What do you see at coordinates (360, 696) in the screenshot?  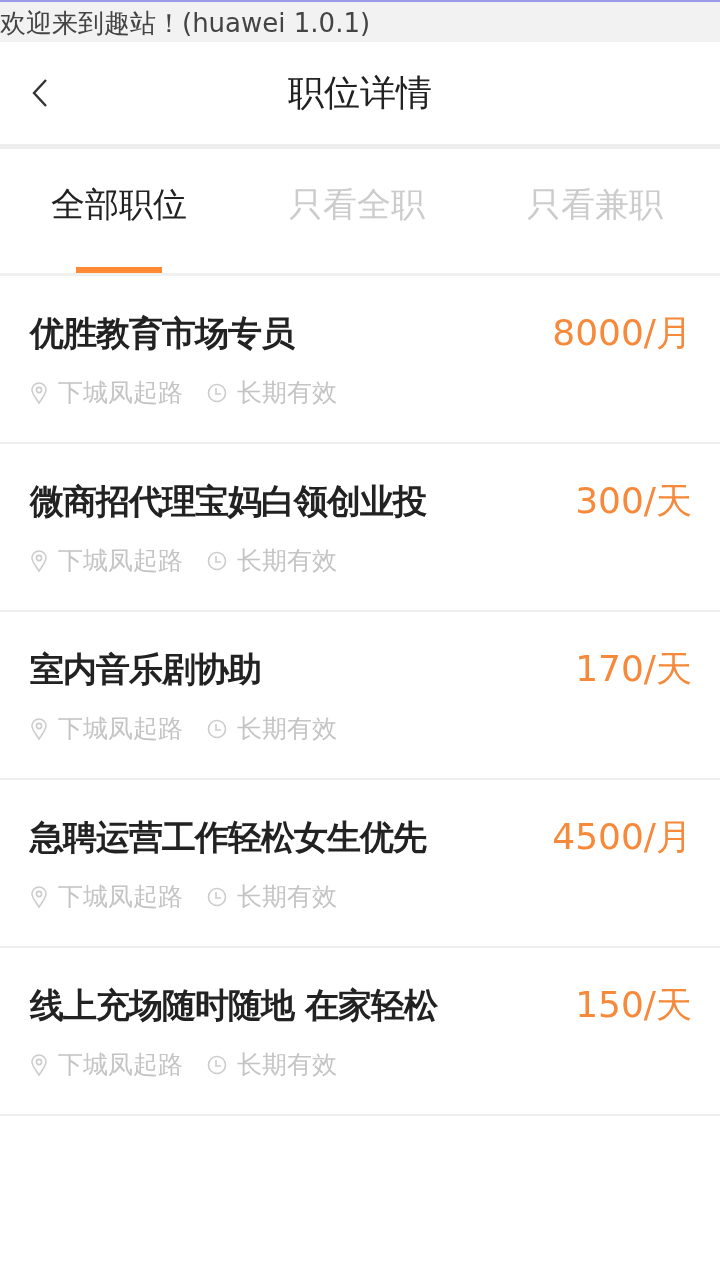 I see `job-item: 室内音乐剧协助 170/天 下城凤起路 长期有效` at bounding box center [360, 696].